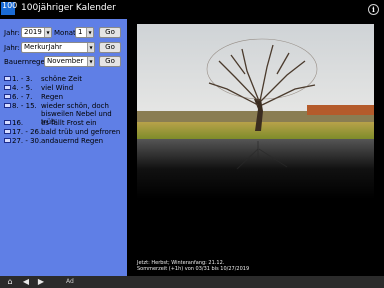  I want to click on jahr-value: MerkurJahr, so click(43, 47).